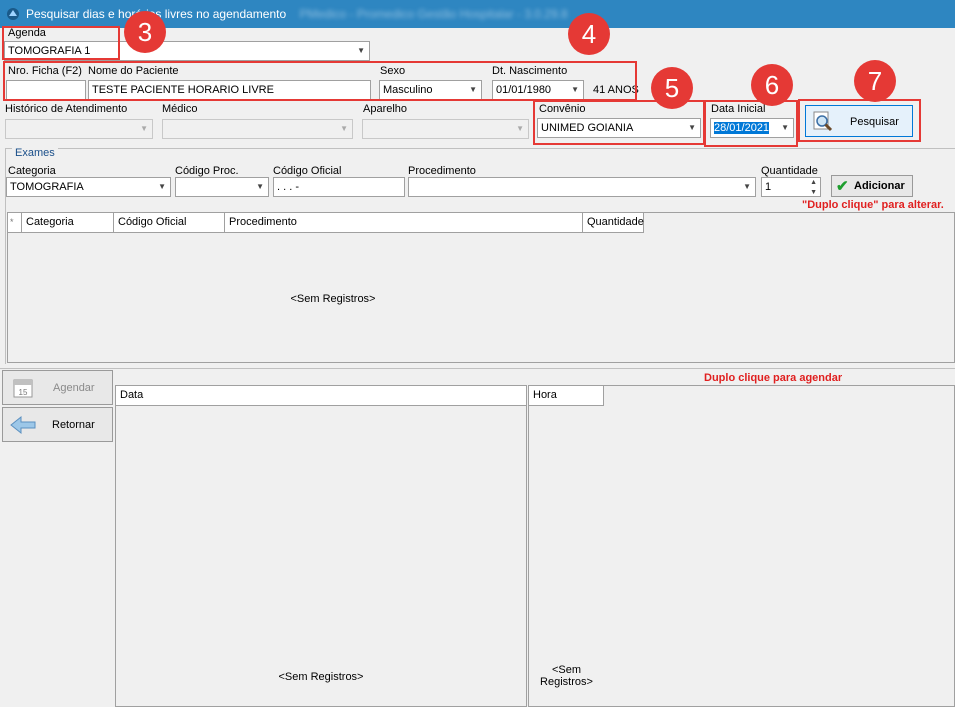 The height and width of the screenshot is (707, 955). I want to click on hora-empty-message: <Sem Registros>, so click(566, 676).